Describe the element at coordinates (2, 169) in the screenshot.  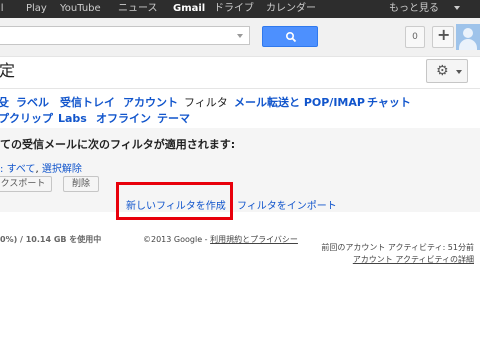
I see `select-prefix: :` at that location.